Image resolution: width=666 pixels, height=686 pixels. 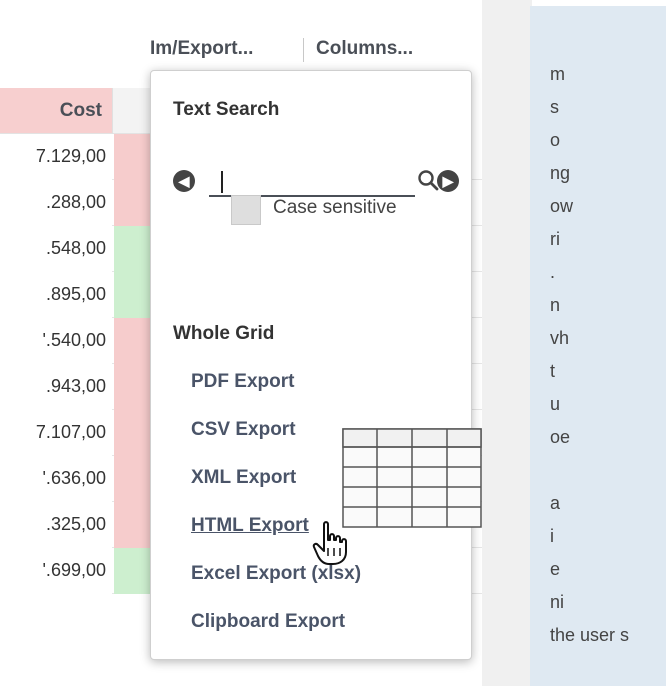 I want to click on cost-cell: .325,00, so click(x=56, y=525).